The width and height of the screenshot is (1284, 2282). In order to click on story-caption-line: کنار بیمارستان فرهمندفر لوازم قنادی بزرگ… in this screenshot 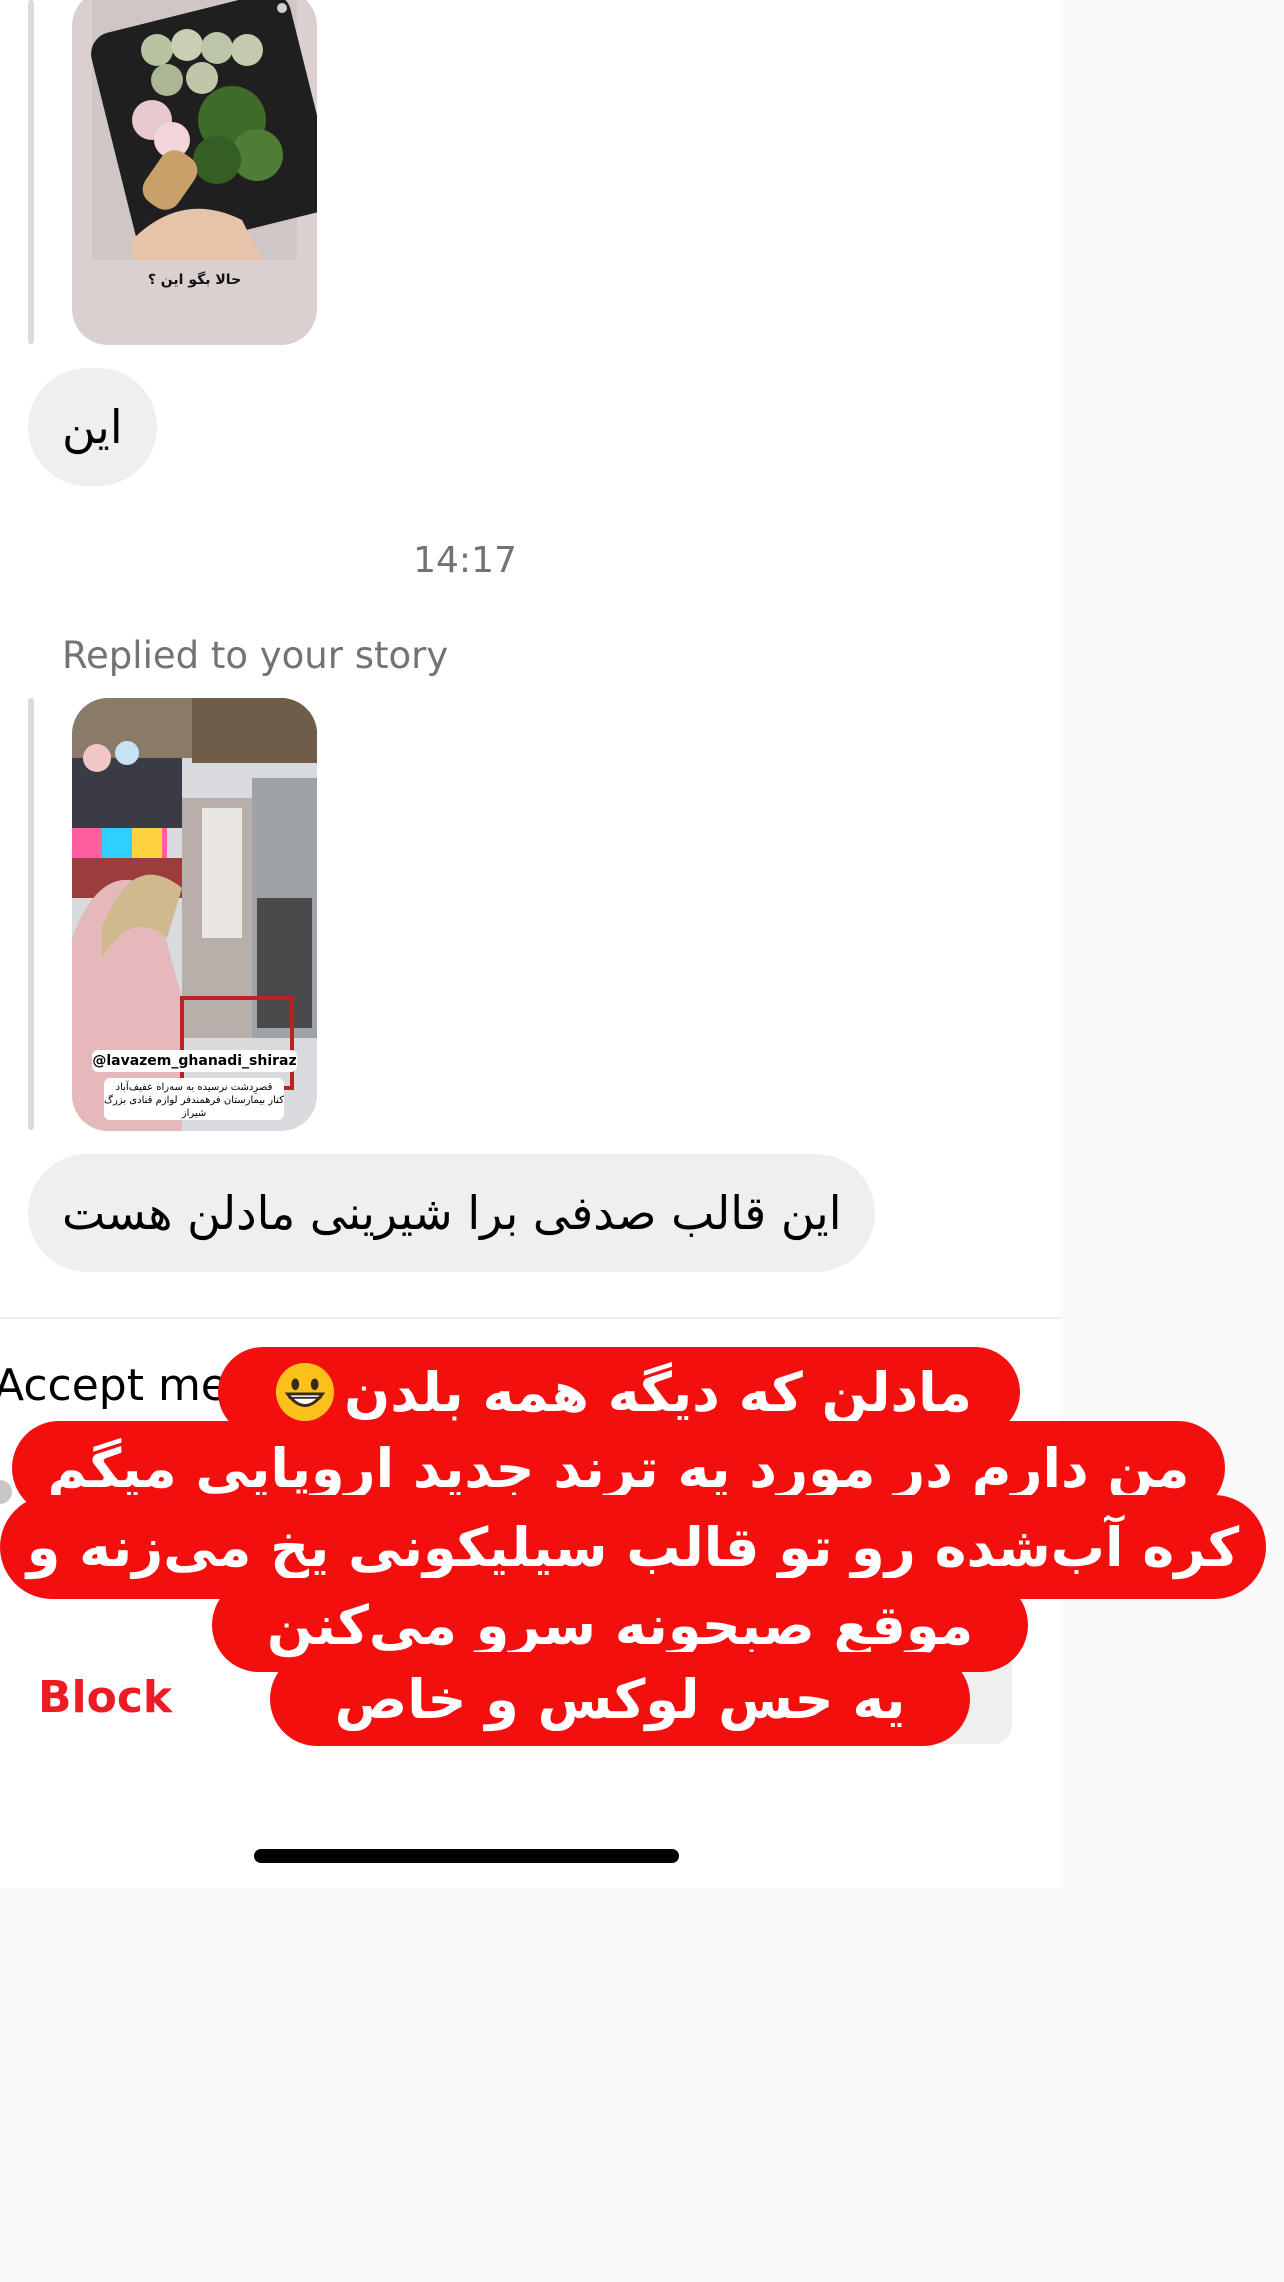, I will do `click(194, 1107)`.